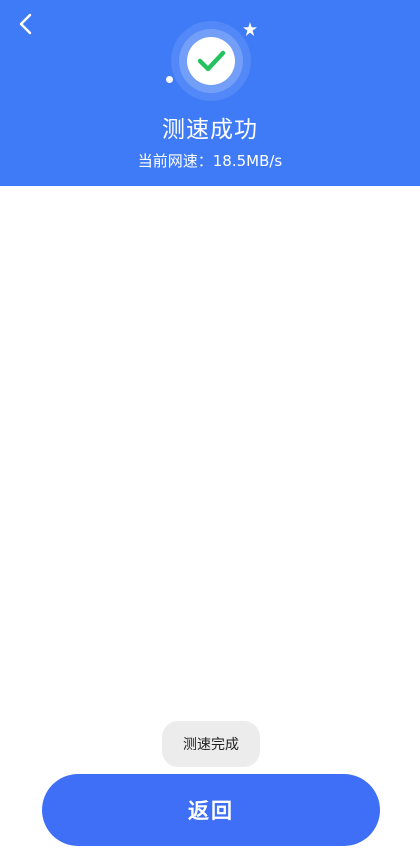 The image size is (420, 852). Describe the element at coordinates (250, 29) in the screenshot. I see `sparkle-star-icon` at that location.